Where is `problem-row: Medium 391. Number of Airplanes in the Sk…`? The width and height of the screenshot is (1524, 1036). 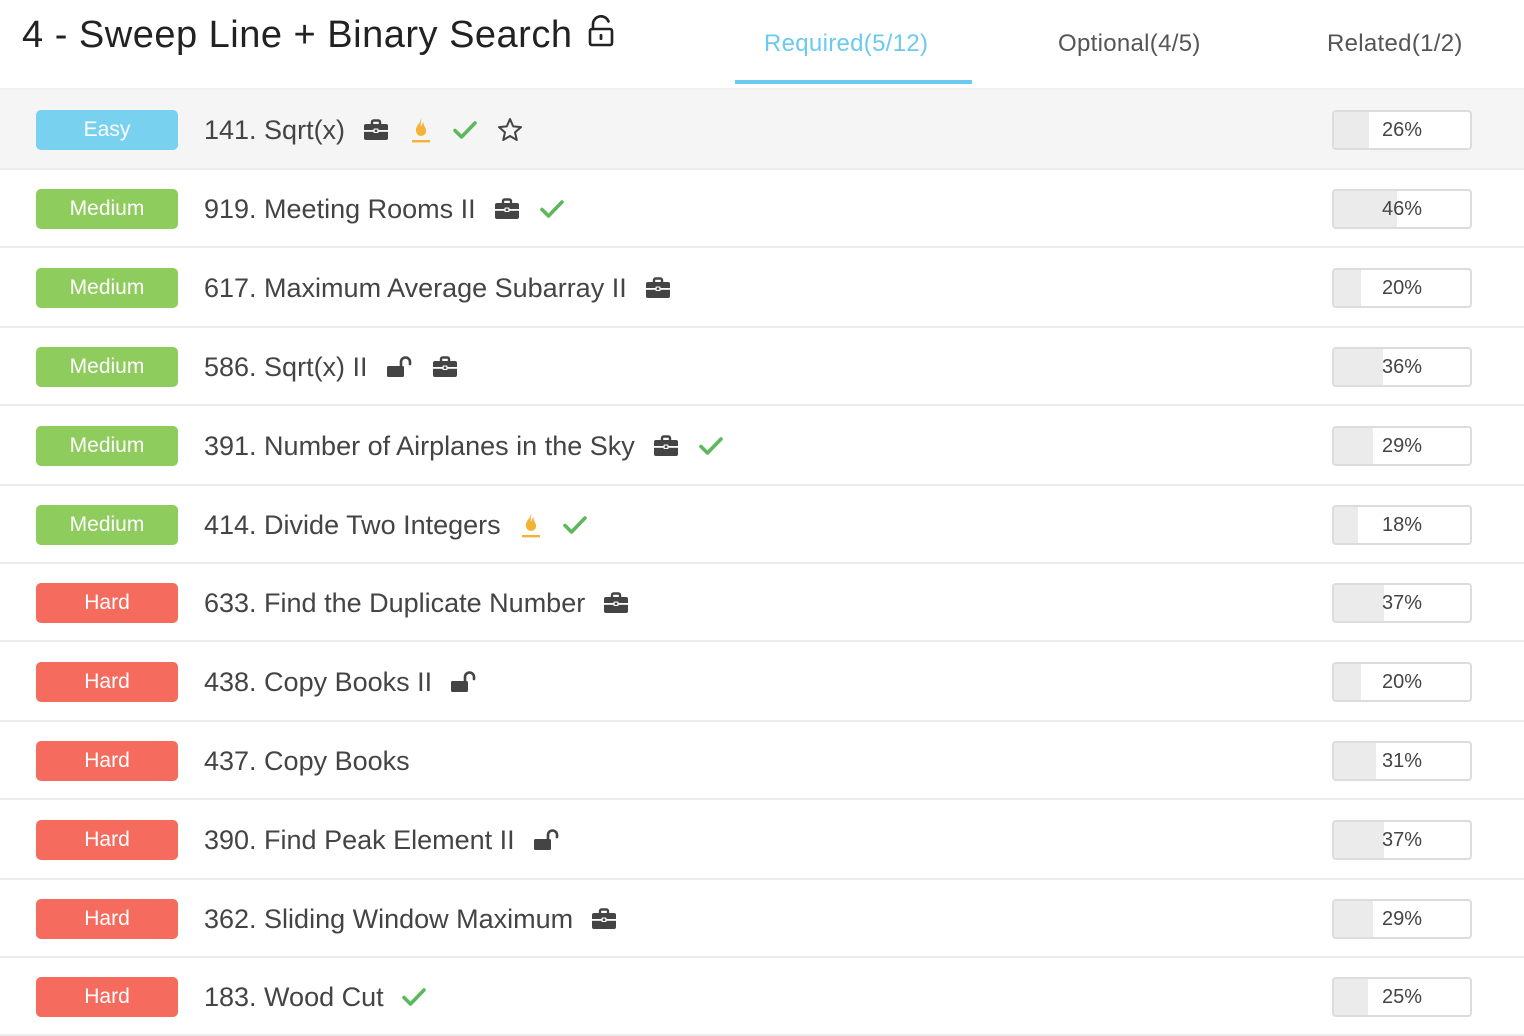
problem-row: Medium 391. Number of Airplanes in the Sk… is located at coordinates (762, 446).